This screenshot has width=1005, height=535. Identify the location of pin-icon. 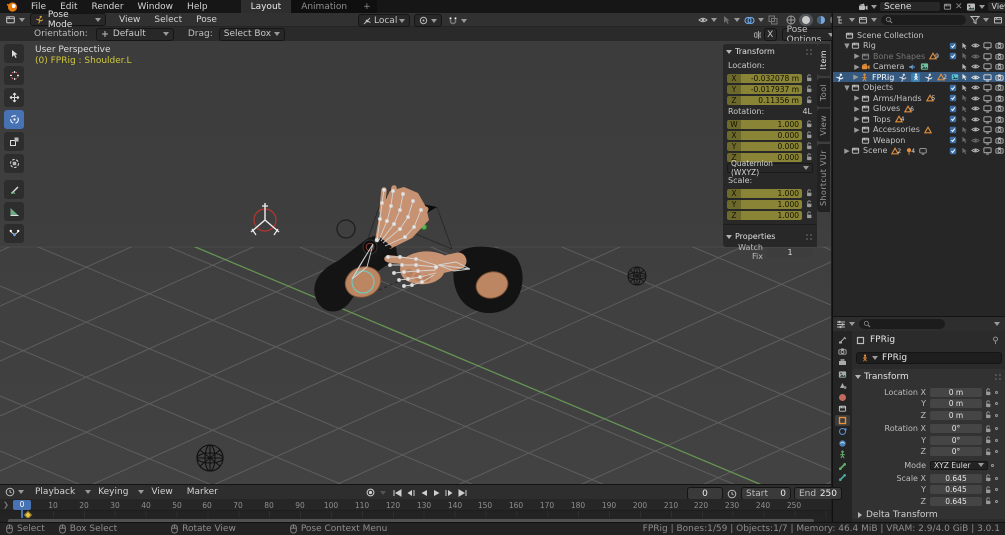
(995, 340).